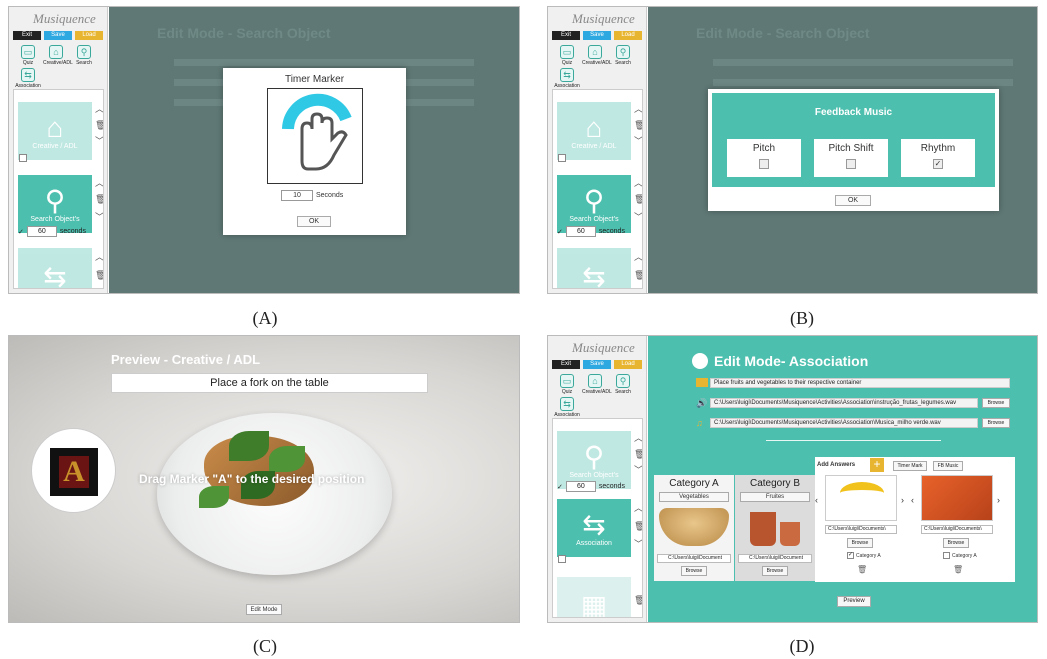  What do you see at coordinates (957, 498) in the screenshot?
I see `carrots-image` at bounding box center [957, 498].